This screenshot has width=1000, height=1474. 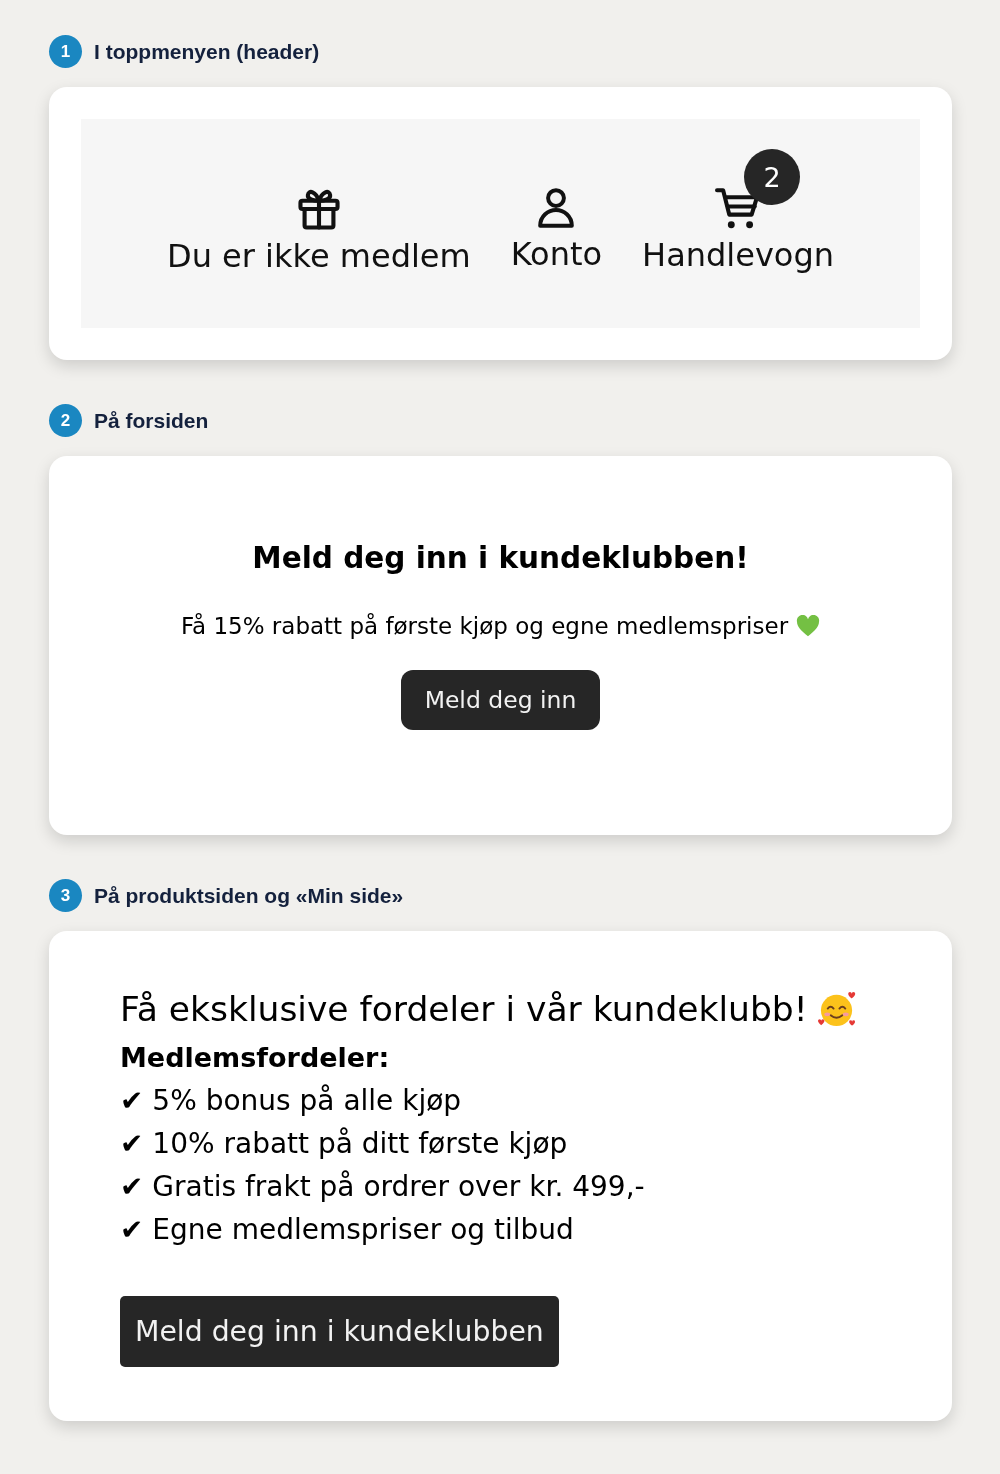 I want to click on join-button: Meld deg inn, so click(x=500, y=700).